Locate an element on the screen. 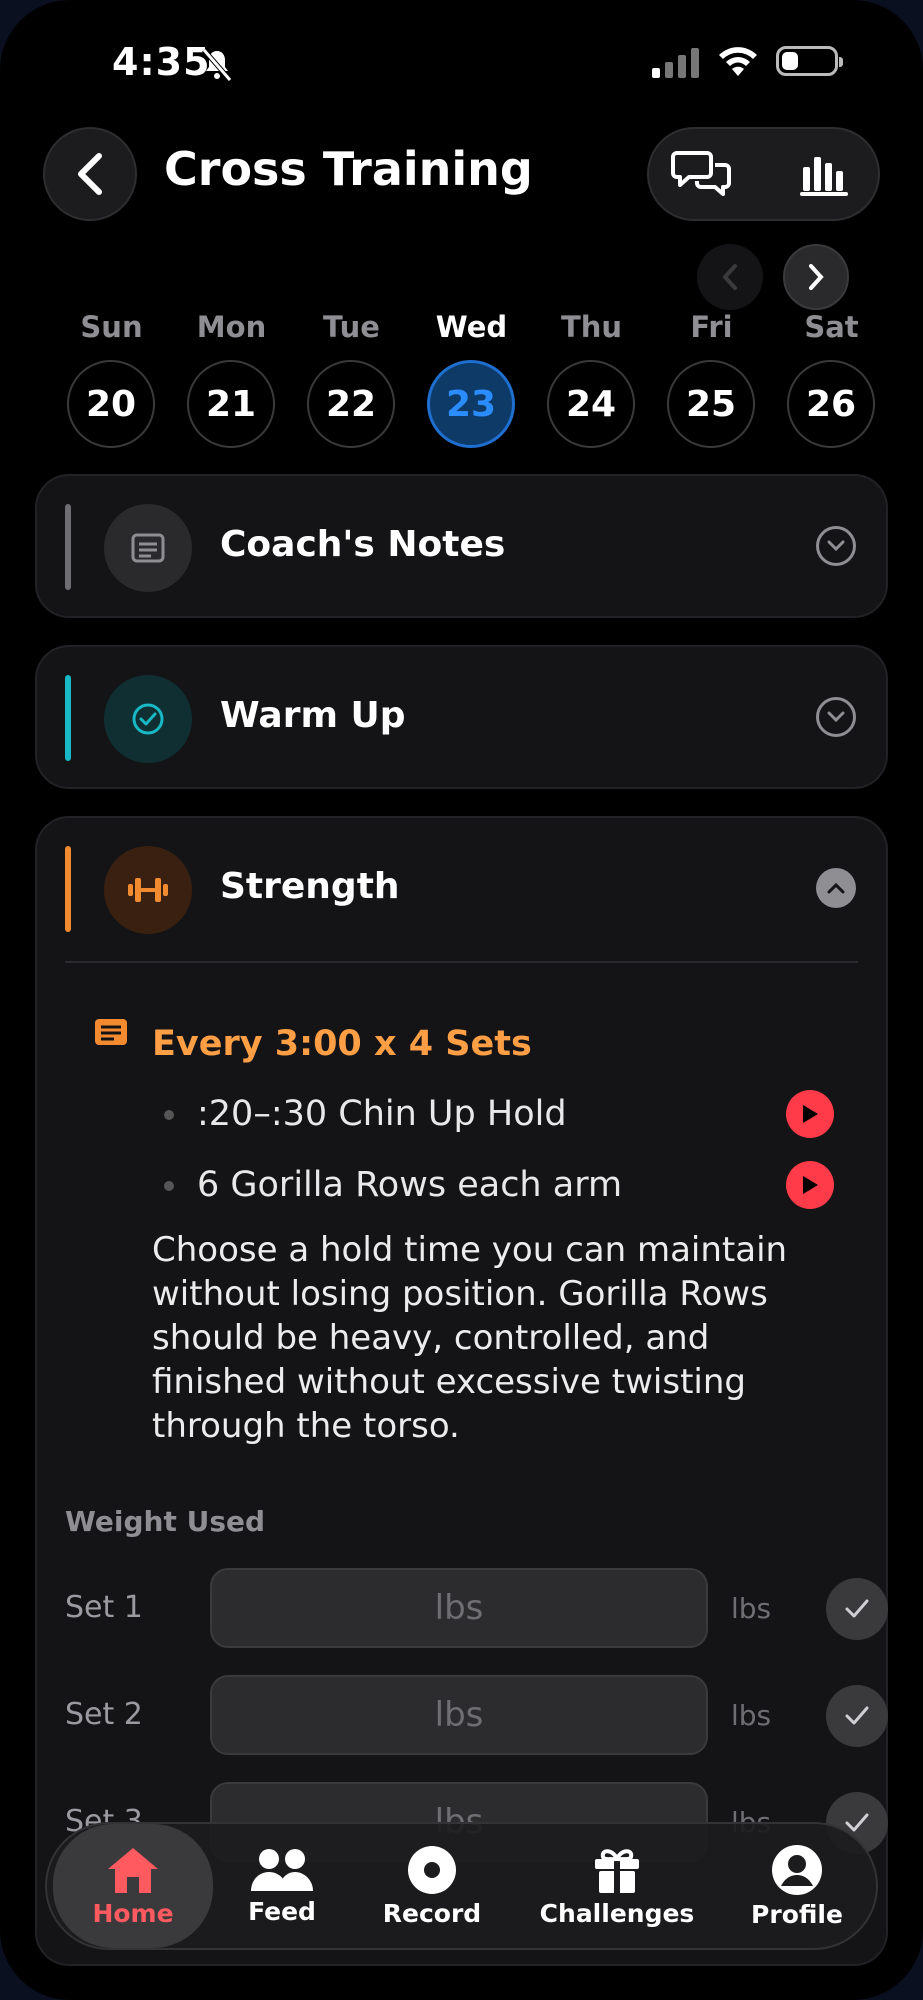 This screenshot has height=2000, width=923. tab-home: Home is located at coordinates (133, 1886).